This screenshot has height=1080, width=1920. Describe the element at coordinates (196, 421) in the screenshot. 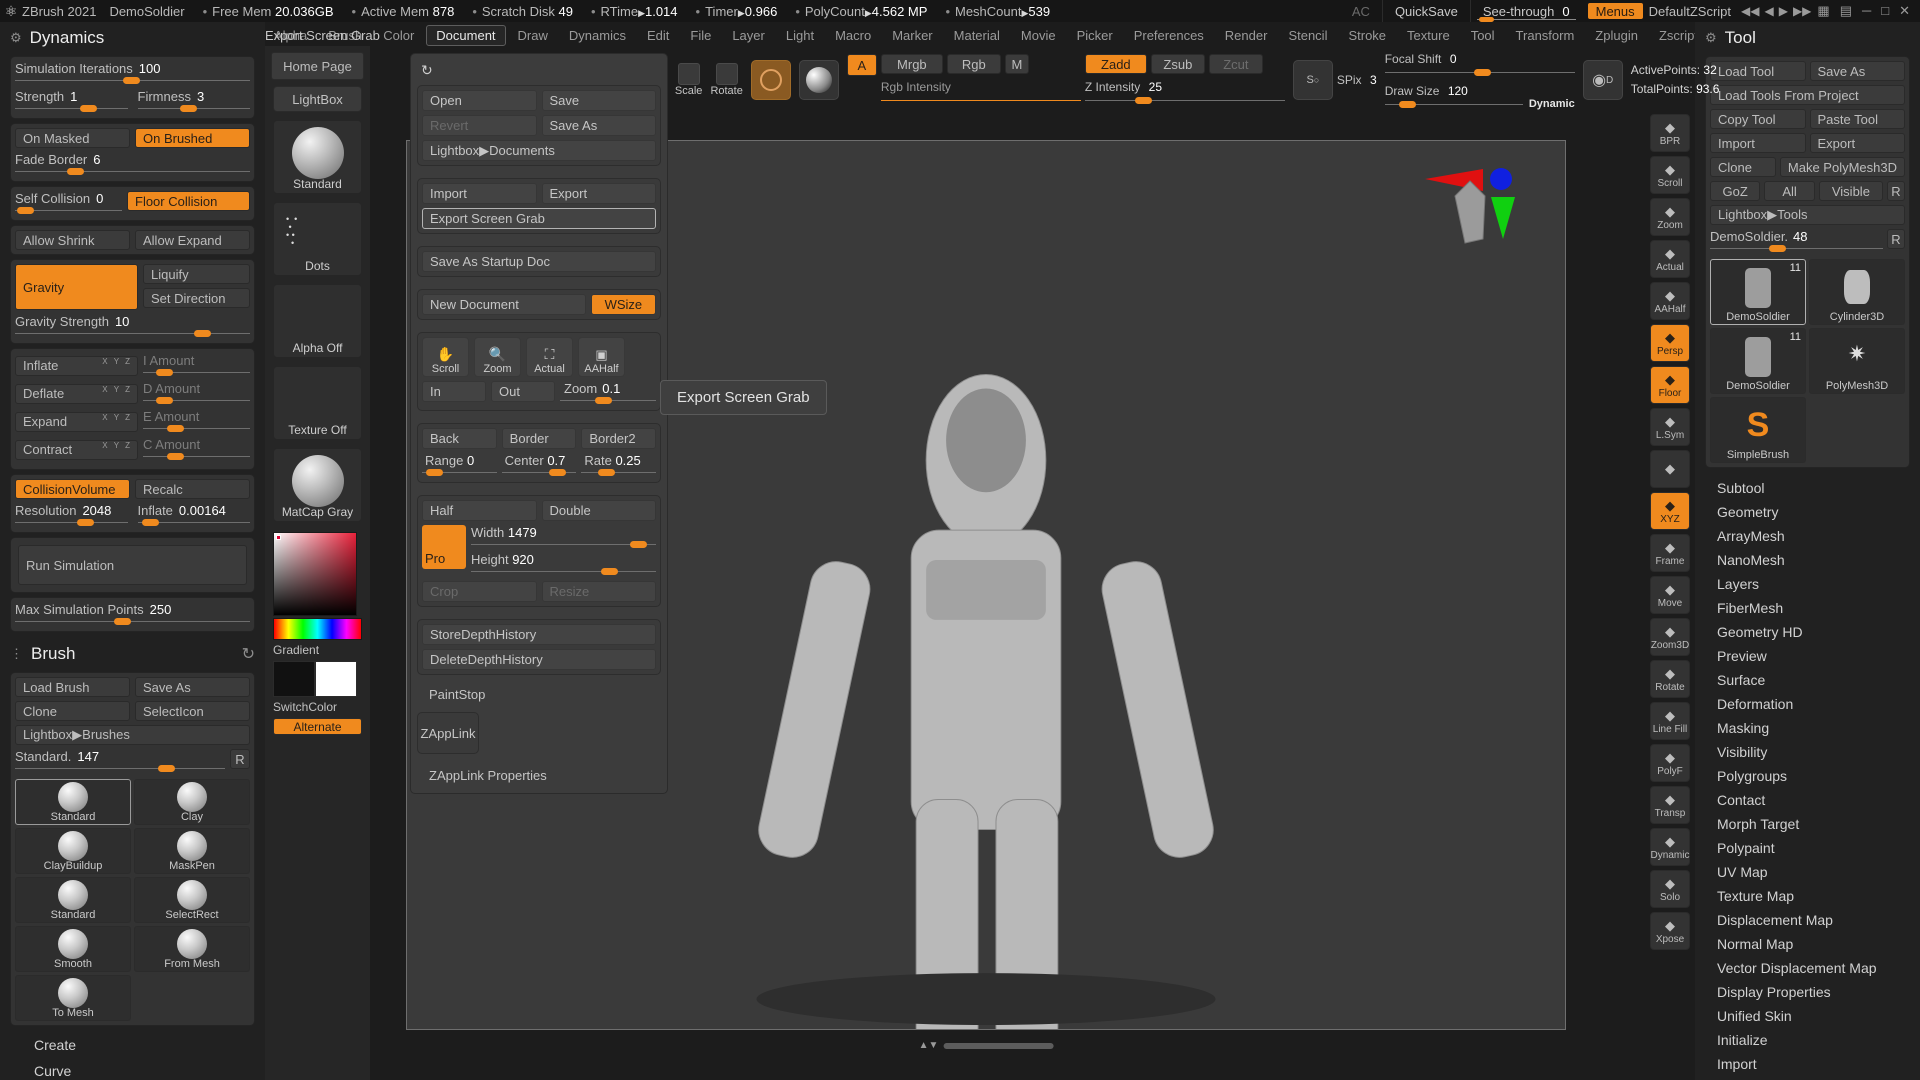

I see `expand-amount-slider: E Amount` at that location.